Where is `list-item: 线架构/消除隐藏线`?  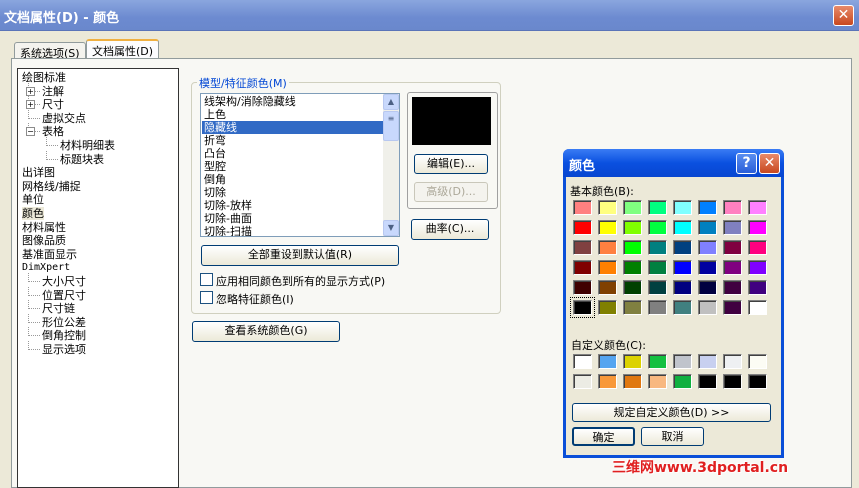 list-item: 线架构/消除隐藏线 is located at coordinates (250, 101).